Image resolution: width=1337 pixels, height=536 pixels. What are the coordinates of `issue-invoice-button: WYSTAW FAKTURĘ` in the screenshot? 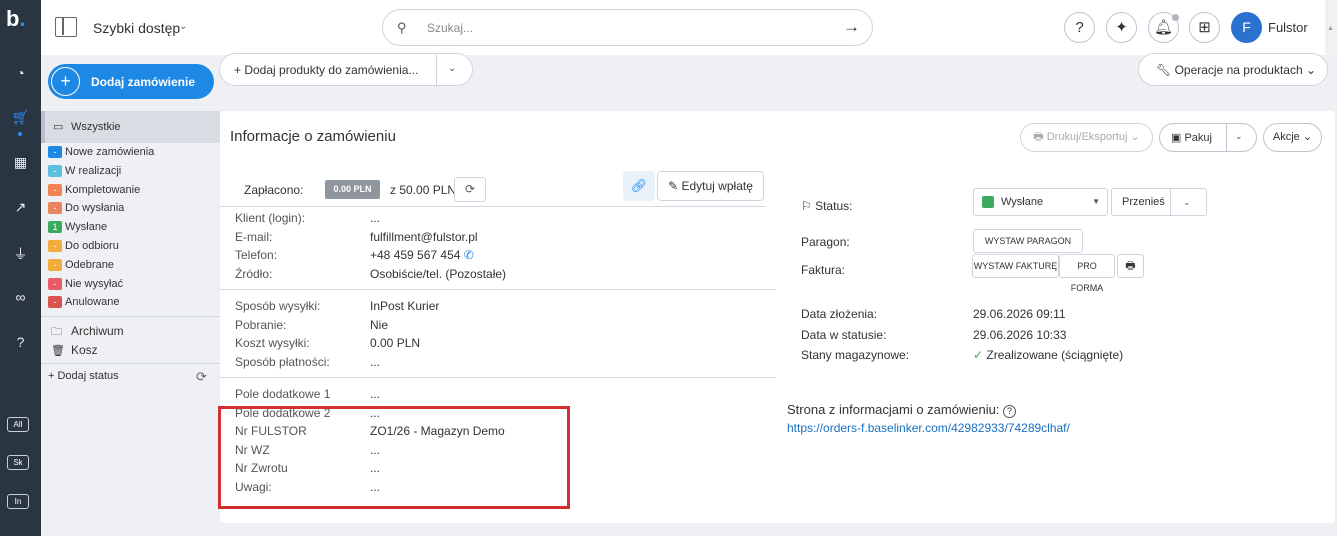 It's located at (1015, 266).